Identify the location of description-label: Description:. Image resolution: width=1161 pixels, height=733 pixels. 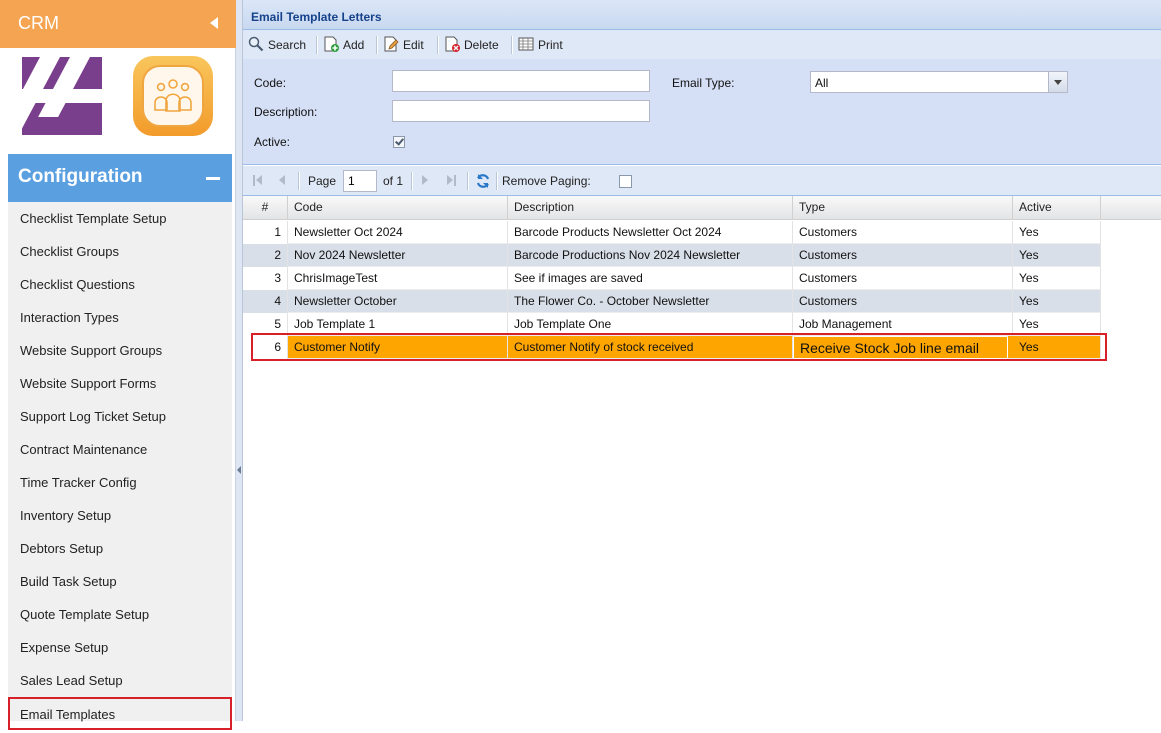
(286, 112).